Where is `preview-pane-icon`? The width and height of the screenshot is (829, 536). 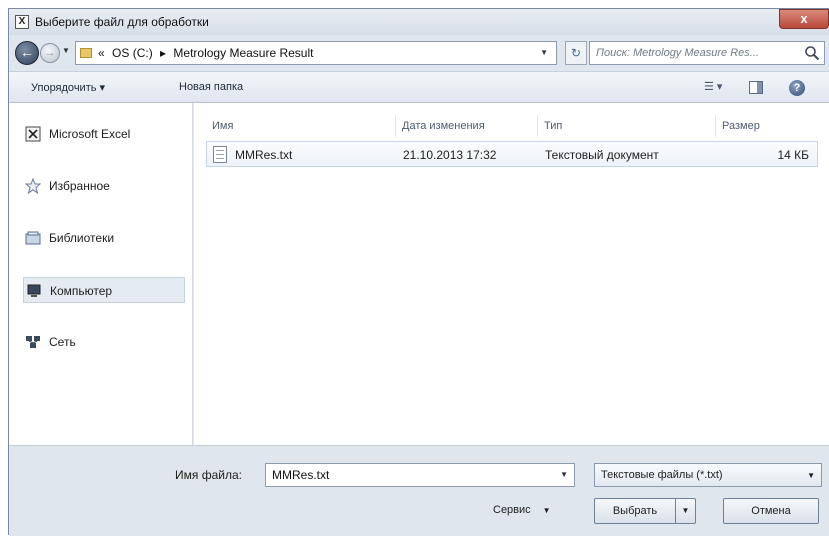 preview-pane-icon is located at coordinates (756, 87).